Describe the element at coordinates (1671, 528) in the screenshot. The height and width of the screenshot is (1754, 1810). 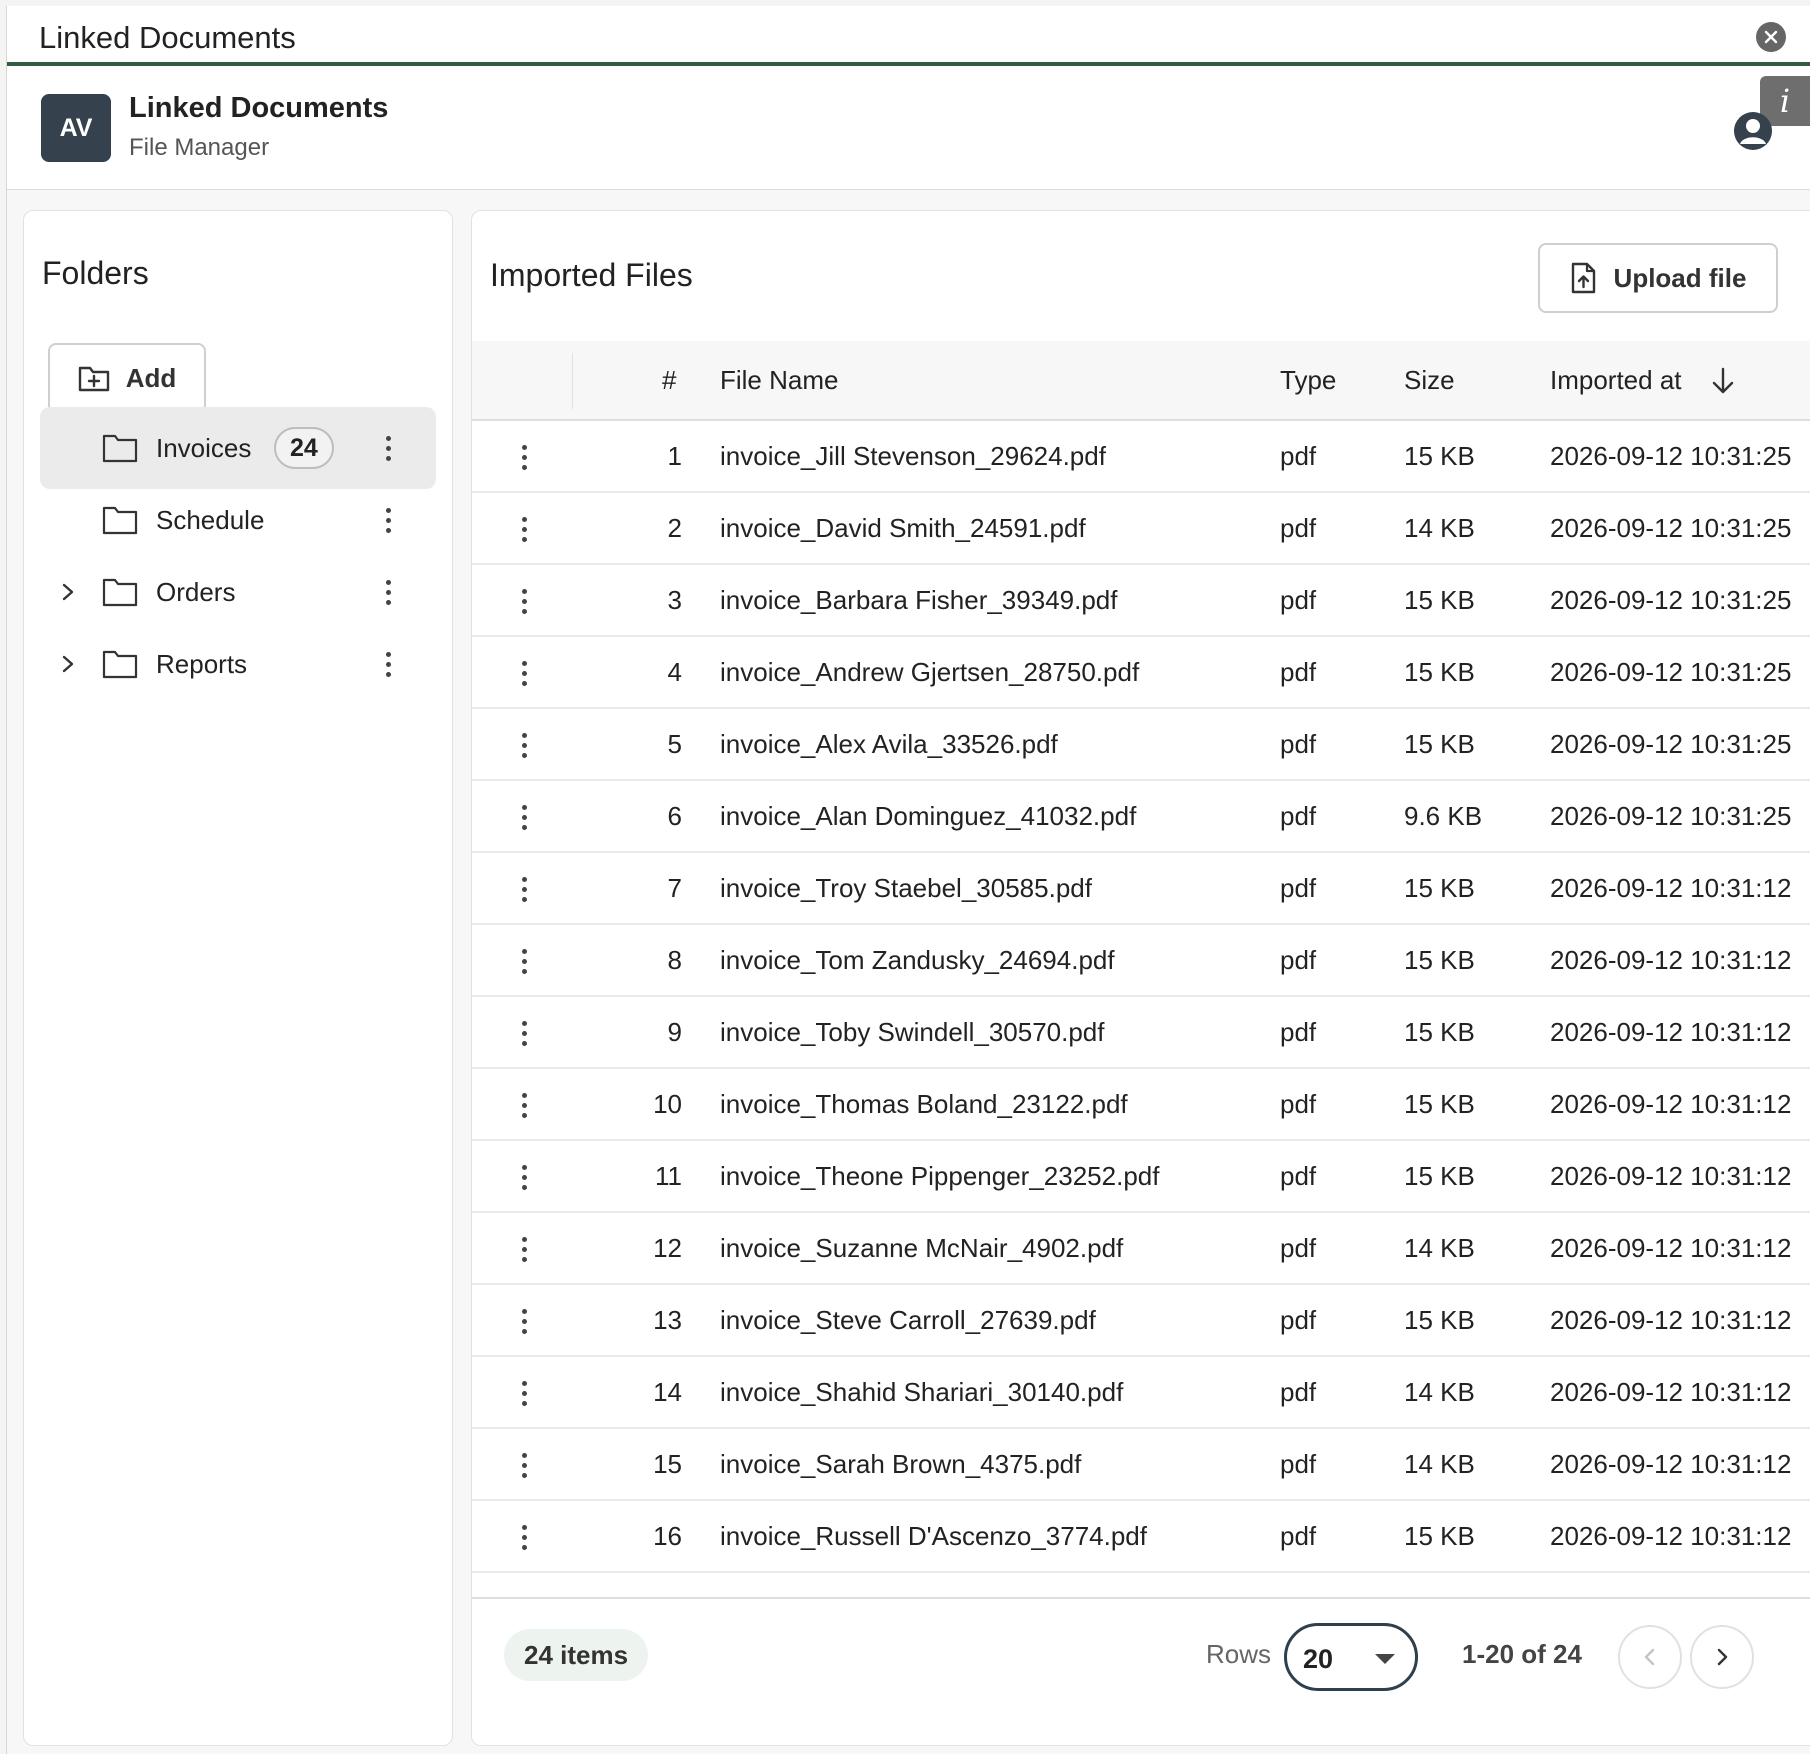
I see `imported-at: 2026-09-12 10:31:25` at that location.